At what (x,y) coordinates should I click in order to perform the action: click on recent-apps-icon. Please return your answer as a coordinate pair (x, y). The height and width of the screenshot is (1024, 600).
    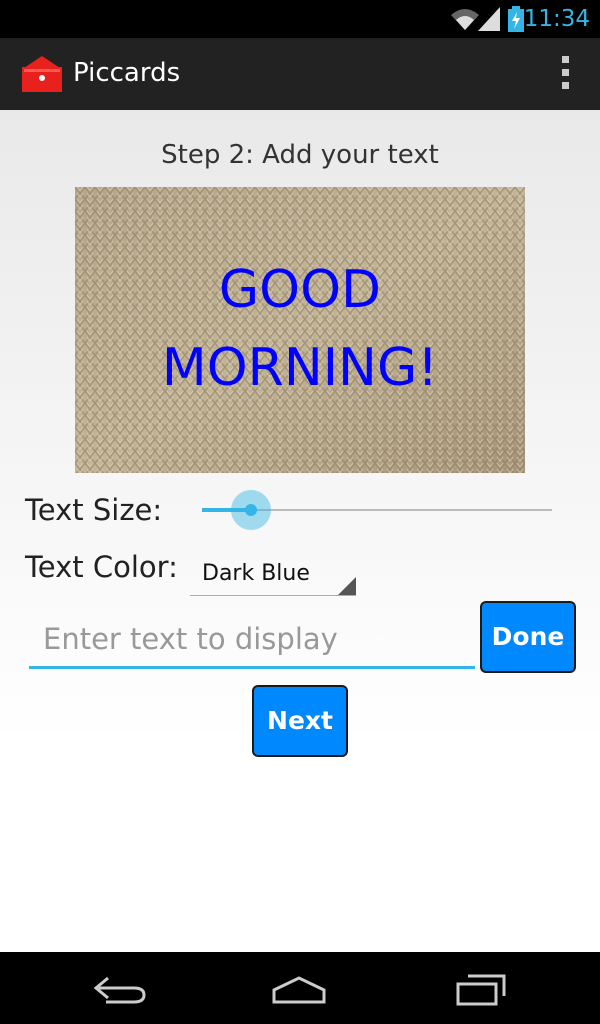
    Looking at the image, I should click on (481, 990).